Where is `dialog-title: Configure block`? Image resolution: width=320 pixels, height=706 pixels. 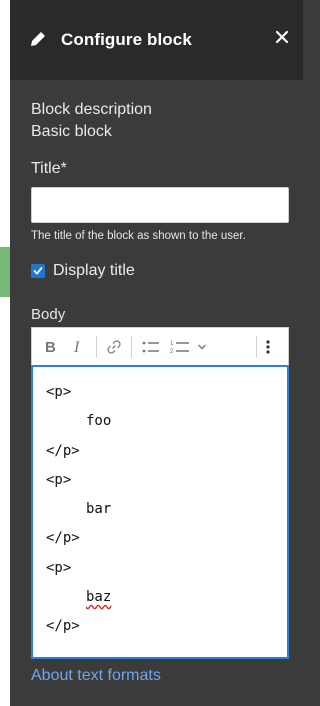
dialog-title: Configure block is located at coordinates (126, 39).